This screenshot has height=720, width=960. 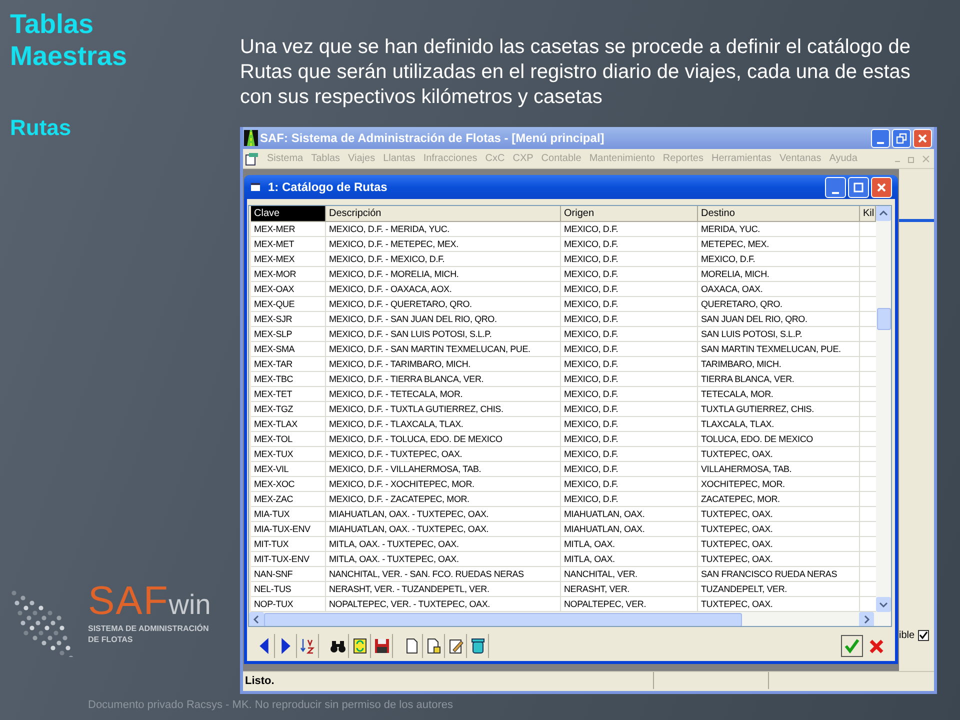 What do you see at coordinates (443, 334) in the screenshot?
I see `table-cell: MEXICO, D.F. - SAN LUIS POTOSI, S.L.P.` at bounding box center [443, 334].